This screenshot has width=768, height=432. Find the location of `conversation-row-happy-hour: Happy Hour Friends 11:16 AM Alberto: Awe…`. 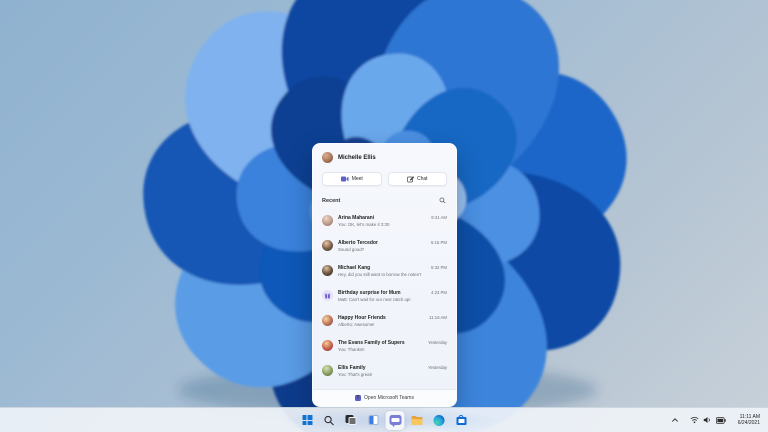

conversation-row-happy-hour: Happy Hour Friends 11:16 AM Alberto: Awe… is located at coordinates (384, 320).